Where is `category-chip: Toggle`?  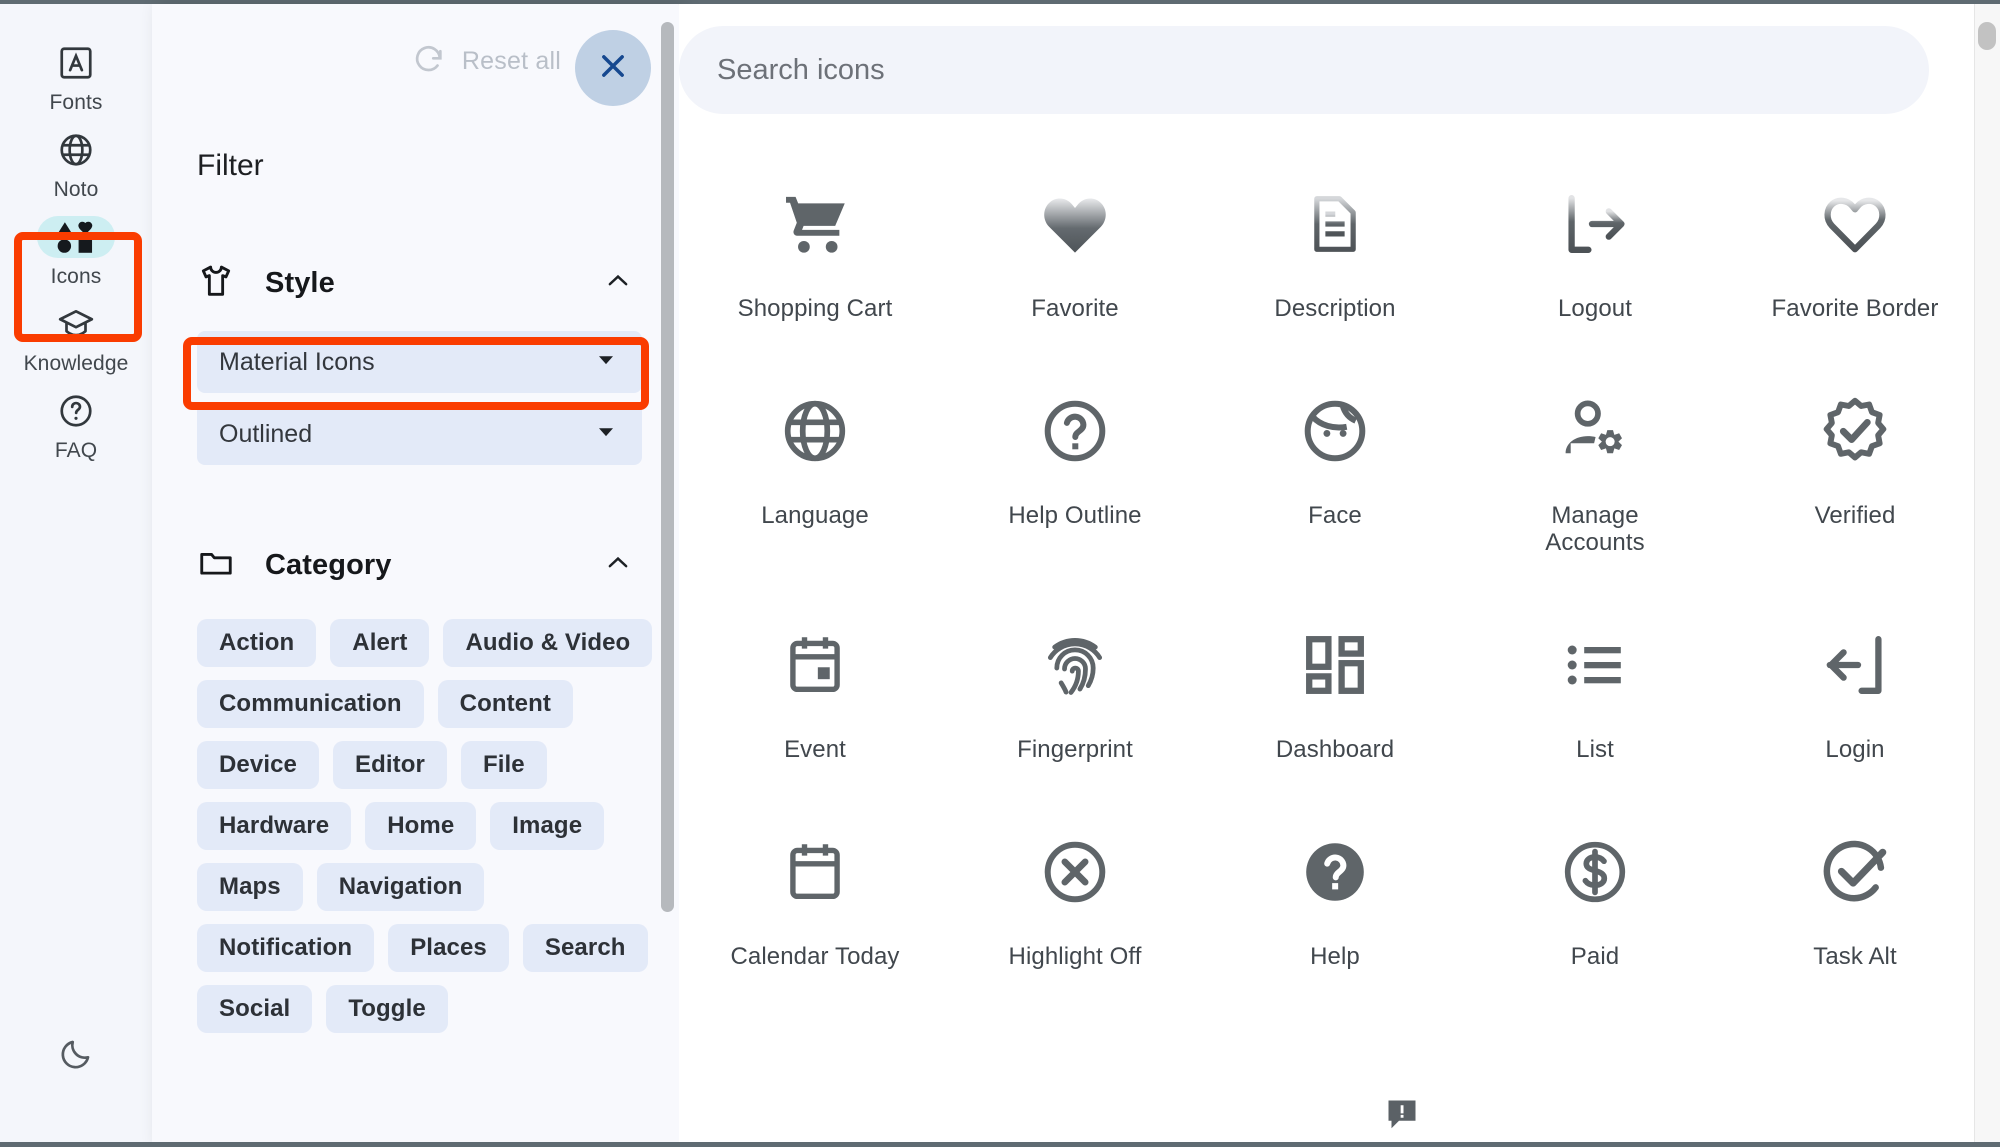
category-chip: Toggle is located at coordinates (387, 1009).